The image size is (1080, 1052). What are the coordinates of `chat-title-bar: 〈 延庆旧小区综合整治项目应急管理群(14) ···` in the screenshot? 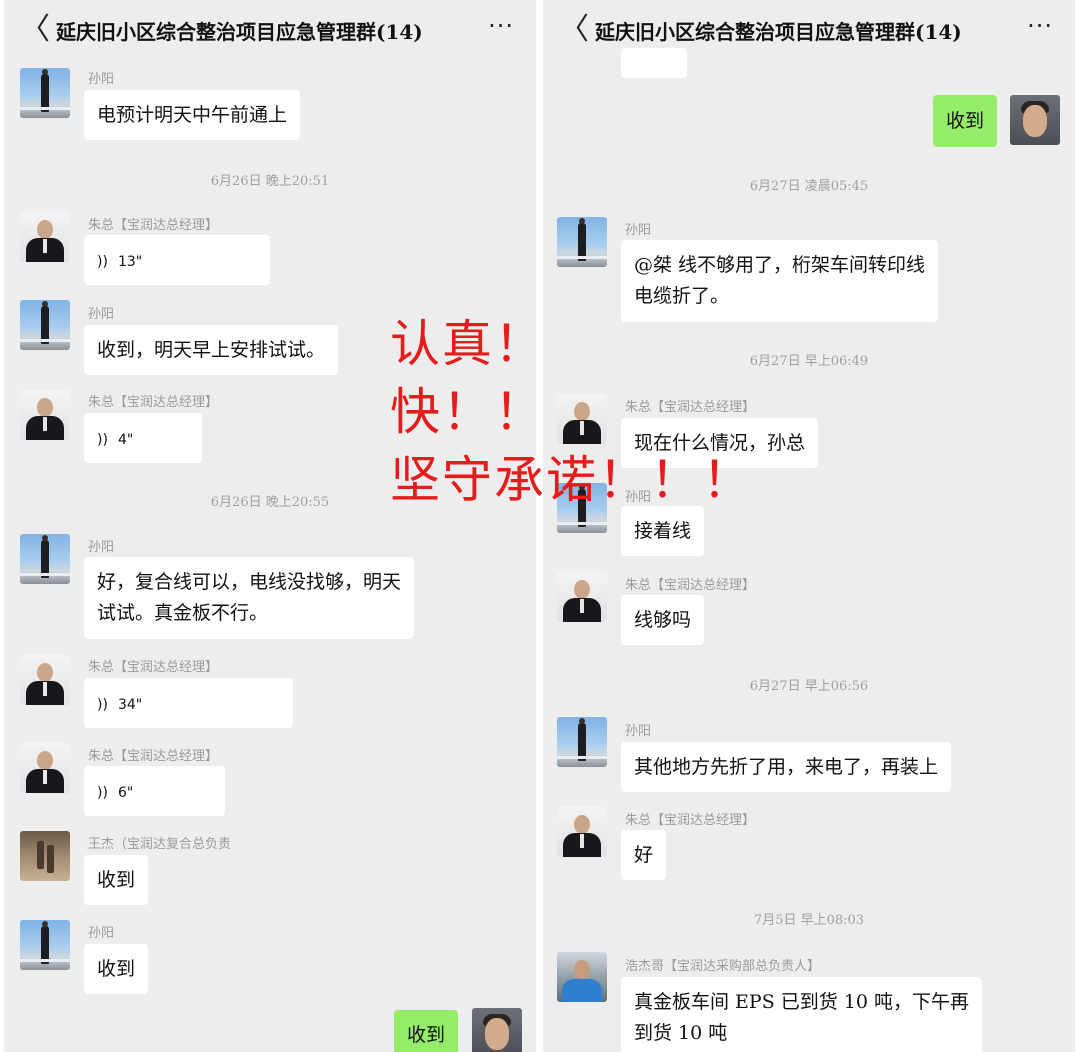 It's located at (270, 30).